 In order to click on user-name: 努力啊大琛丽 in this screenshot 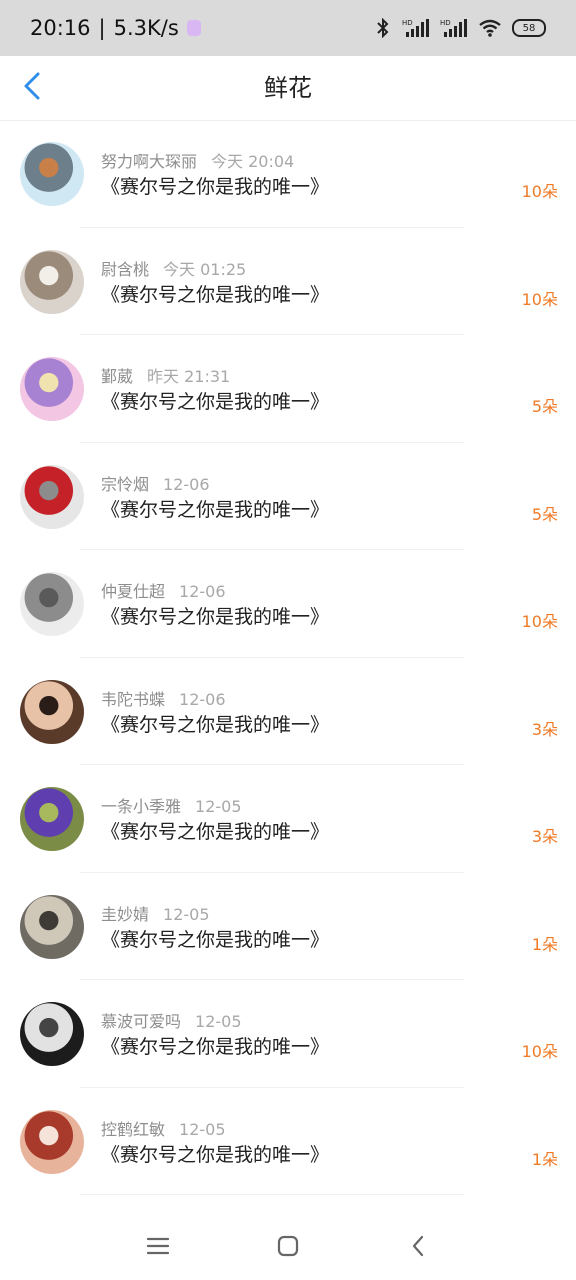, I will do `click(149, 161)`.